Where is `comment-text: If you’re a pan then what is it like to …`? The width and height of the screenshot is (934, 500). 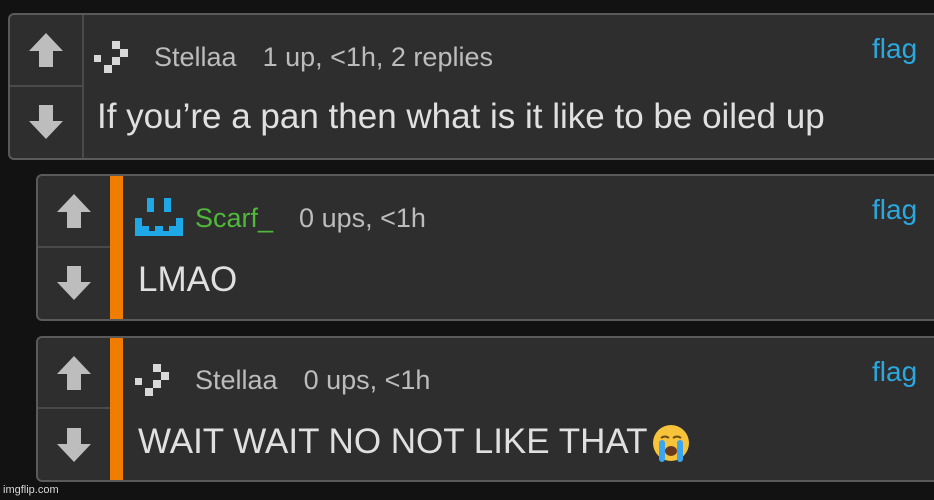
comment-text: If you’re a pan then what is it like to … is located at coordinates (461, 116).